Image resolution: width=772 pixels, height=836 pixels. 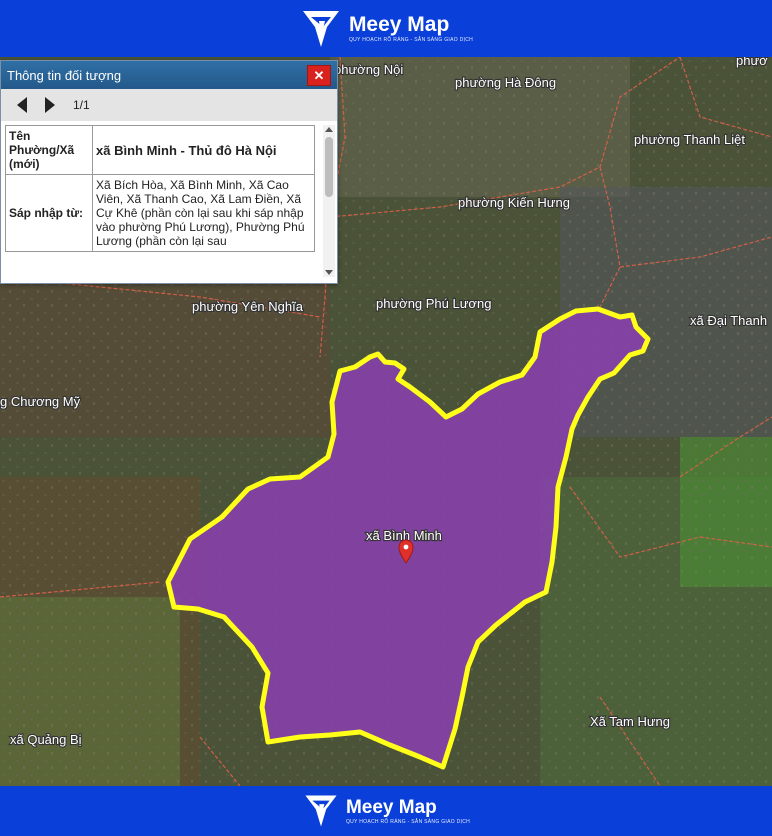 What do you see at coordinates (368, 69) in the screenshot?
I see `label-phuong-hanoi: phường Nội` at bounding box center [368, 69].